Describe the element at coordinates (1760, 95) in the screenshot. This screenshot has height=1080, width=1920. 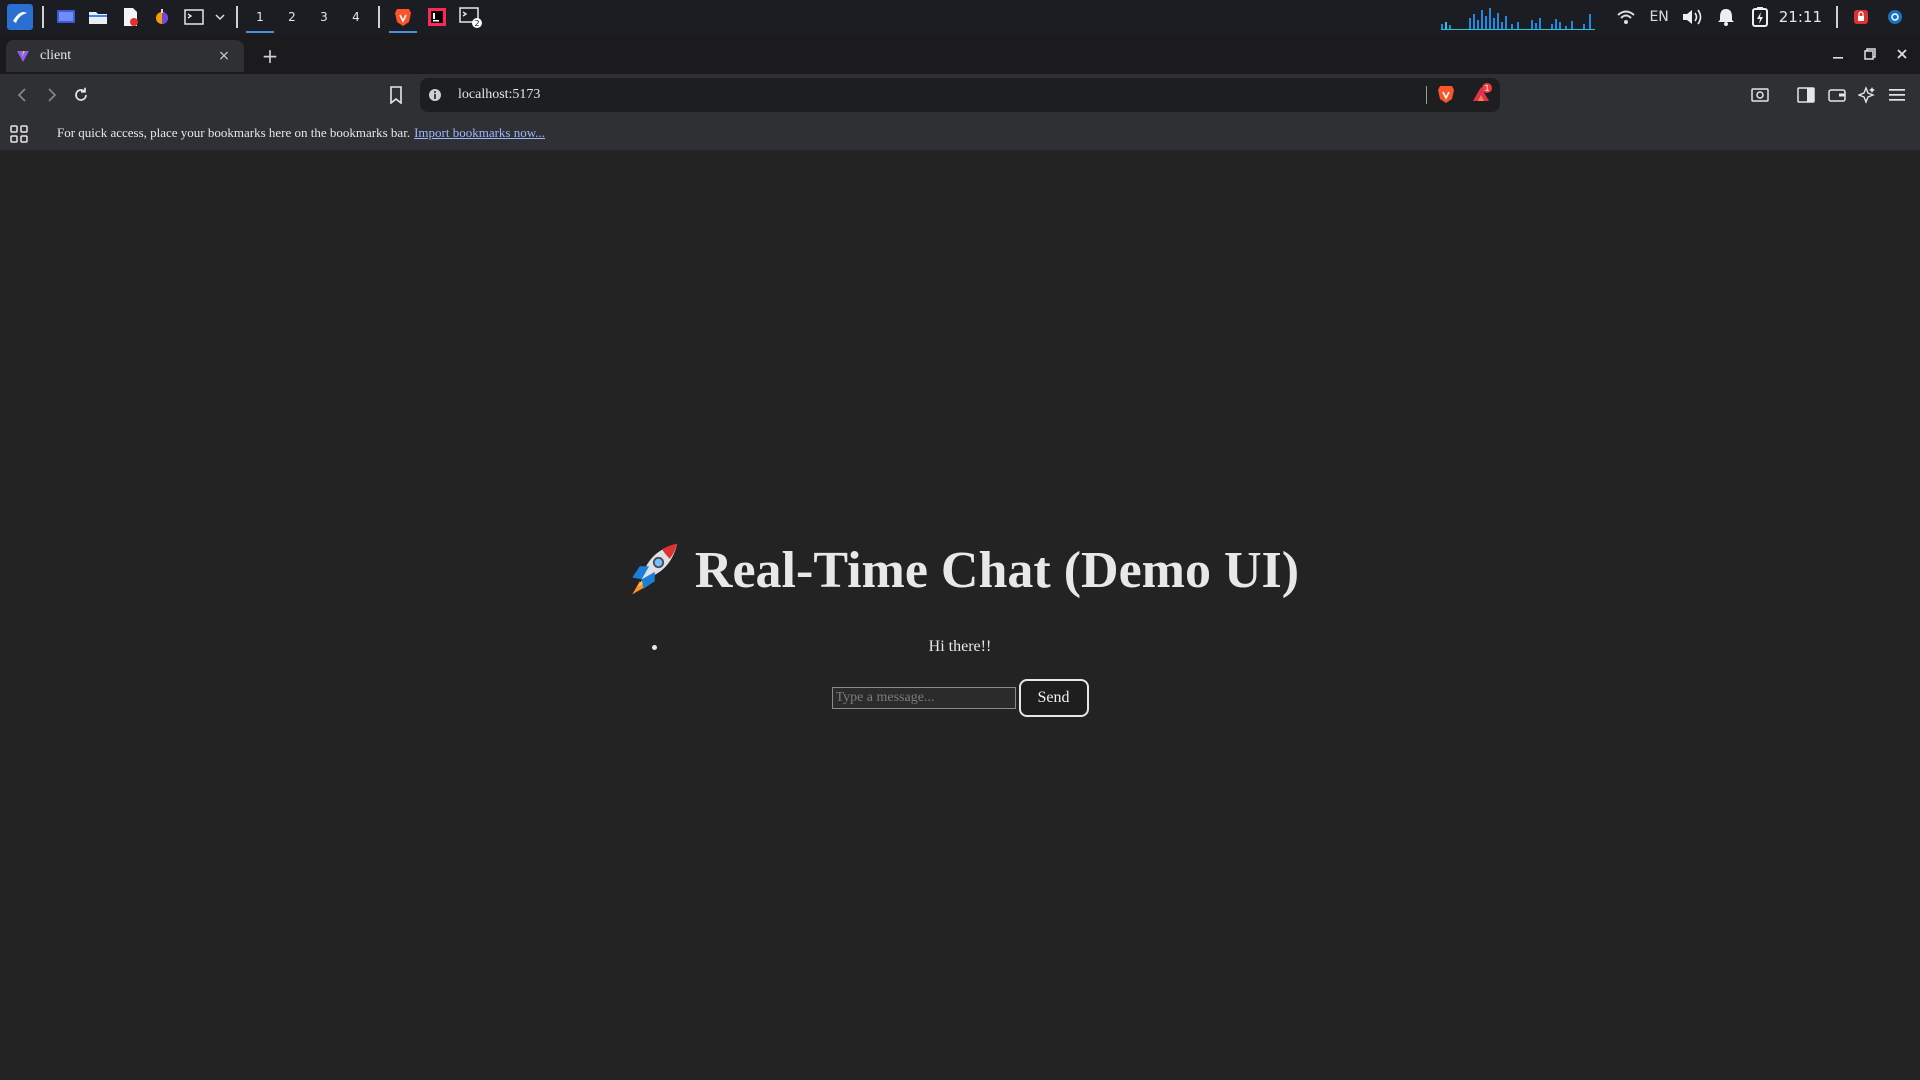
I see `screenshot-search-icon` at that location.